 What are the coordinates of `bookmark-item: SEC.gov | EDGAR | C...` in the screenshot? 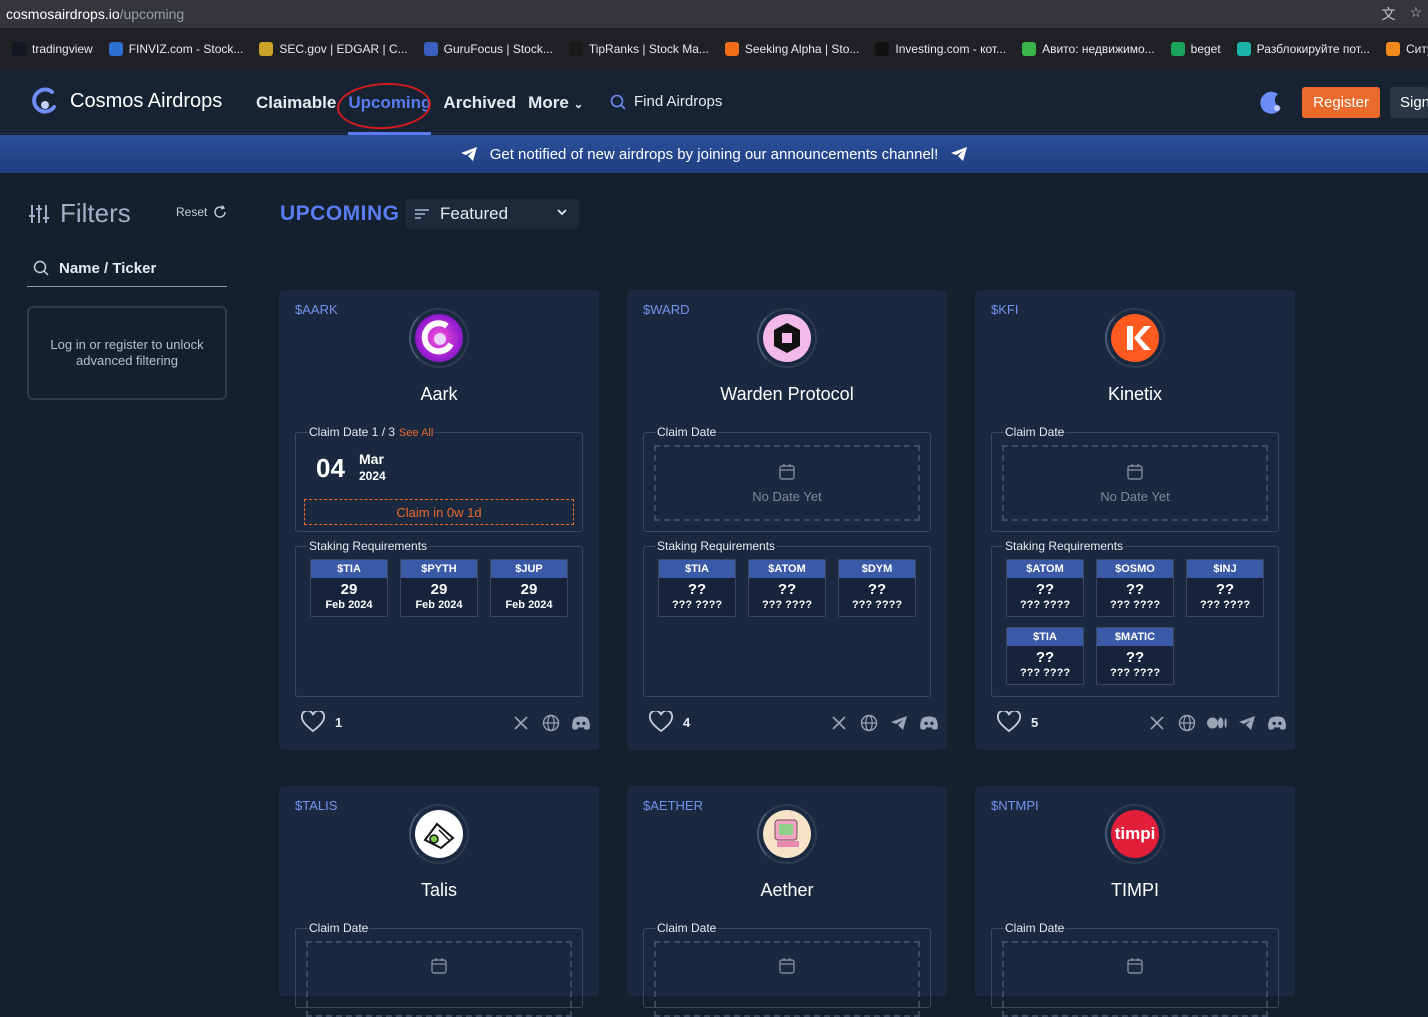 It's located at (333, 48).